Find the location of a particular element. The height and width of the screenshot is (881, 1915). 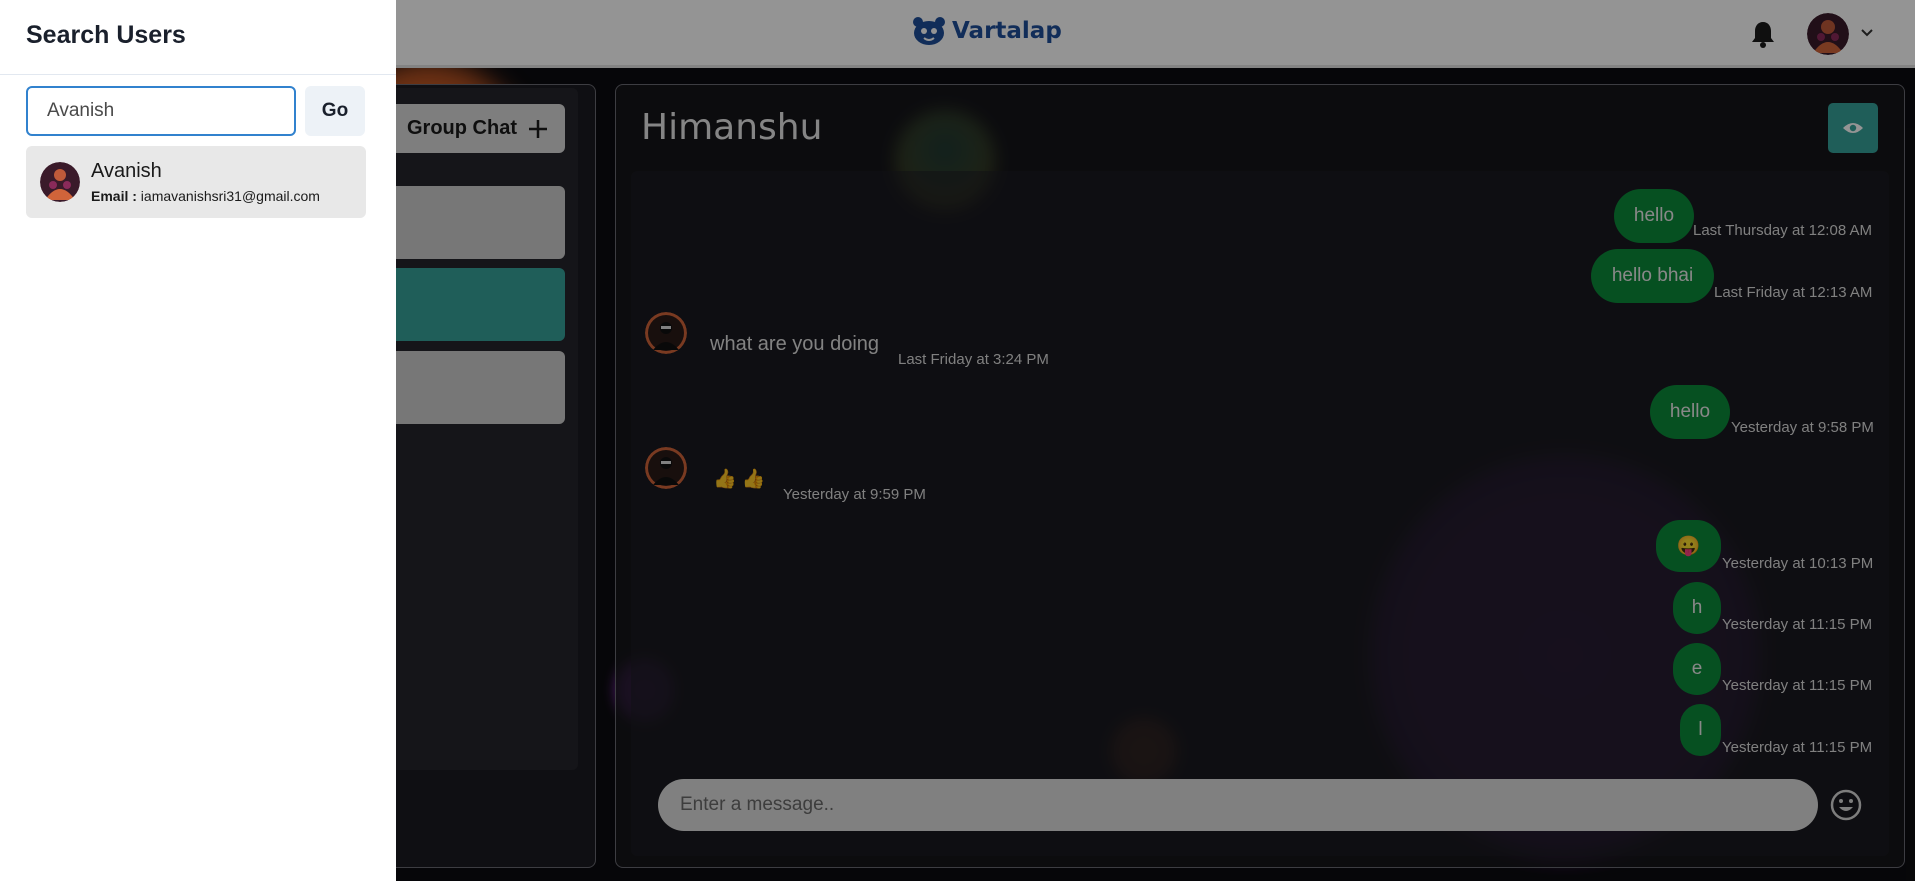

result-email-line: Email : iamavanishsri31@gmail.com is located at coordinates (205, 196).